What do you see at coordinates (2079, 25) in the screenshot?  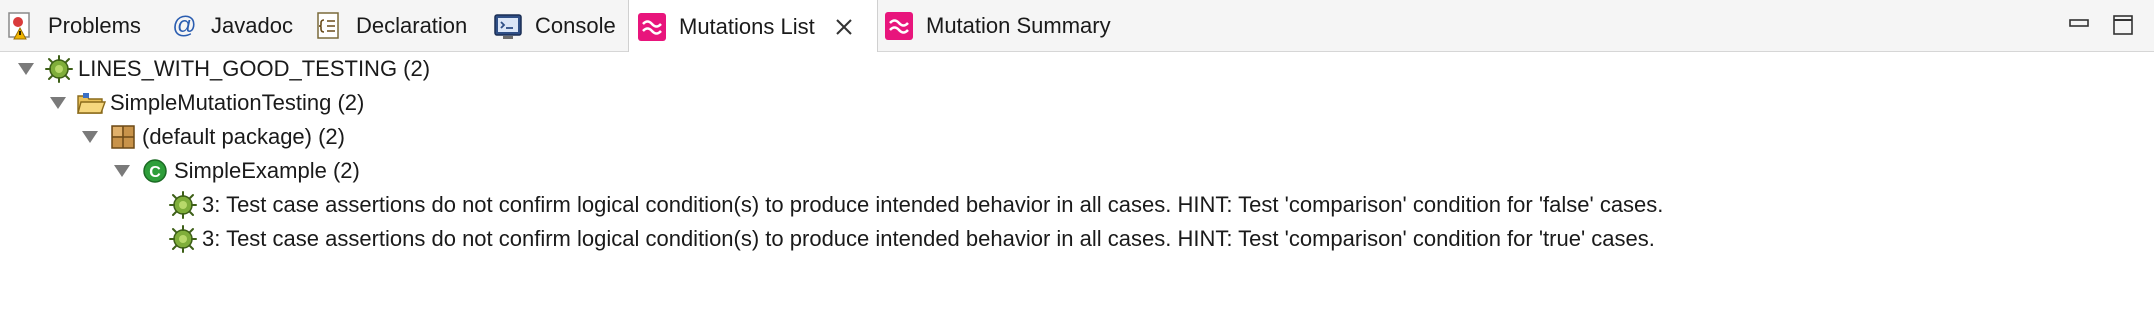 I see `minimize-icon` at bounding box center [2079, 25].